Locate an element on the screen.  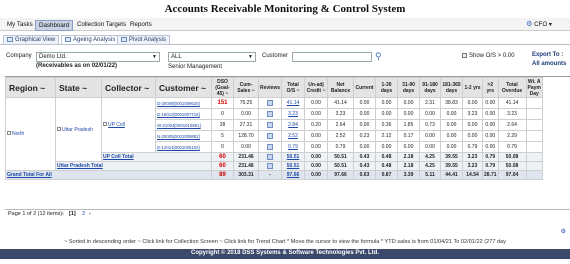
cell-net: 41.14 is located at coordinates (341, 103).